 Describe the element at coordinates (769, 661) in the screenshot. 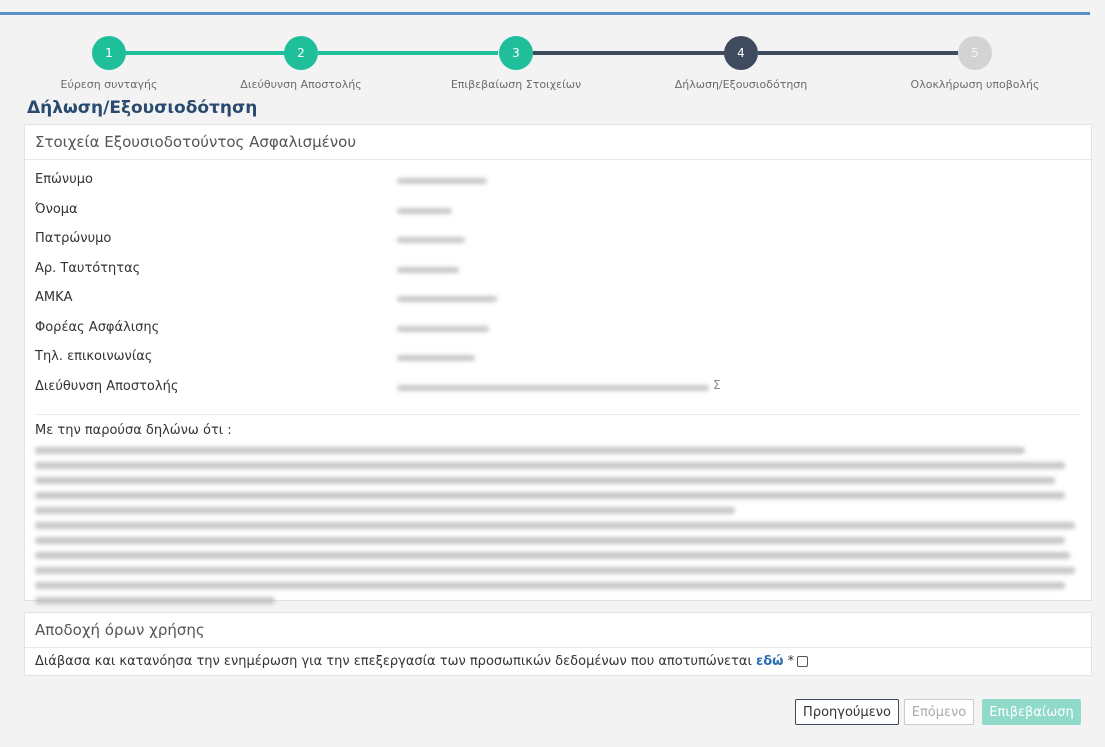

I see `terms-link: εδώ` at that location.